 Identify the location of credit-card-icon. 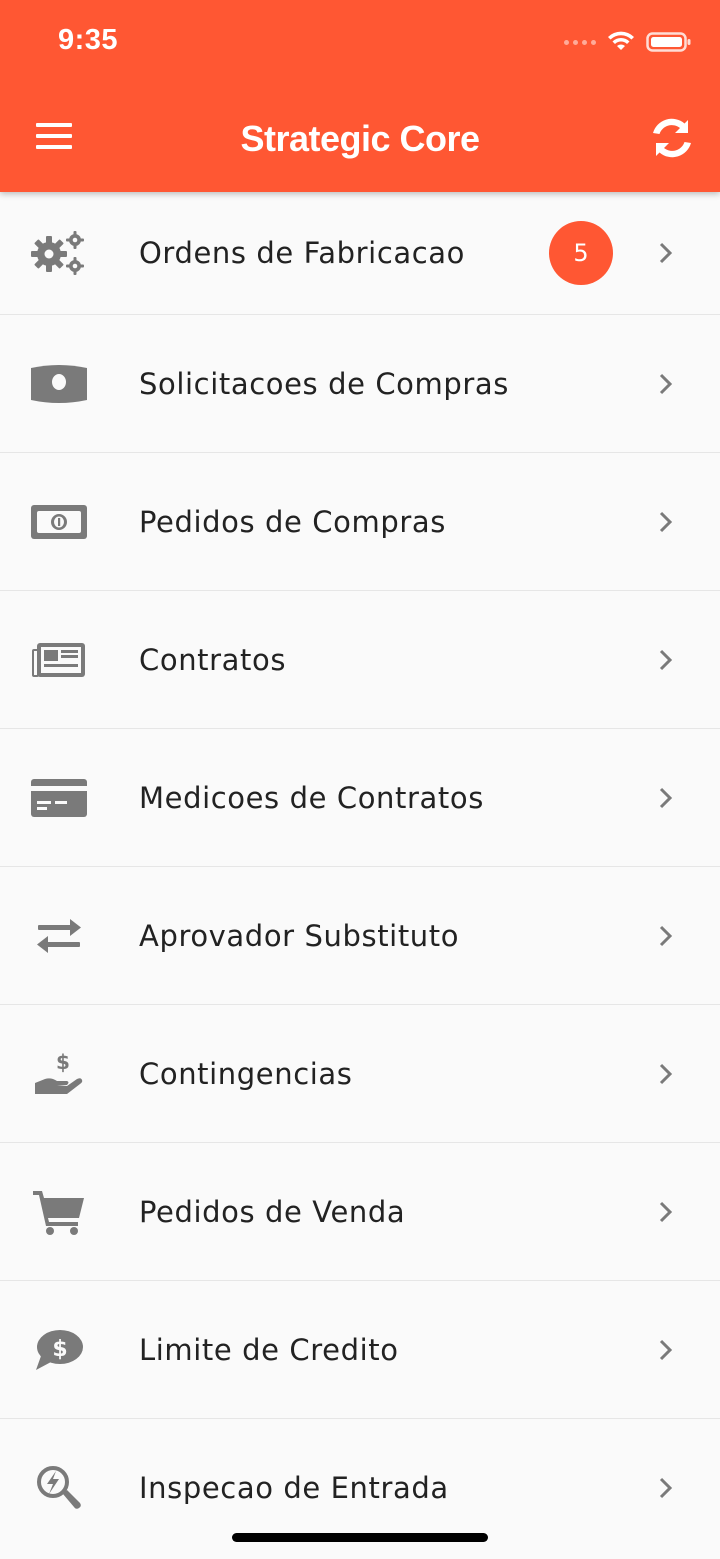
(59, 798).